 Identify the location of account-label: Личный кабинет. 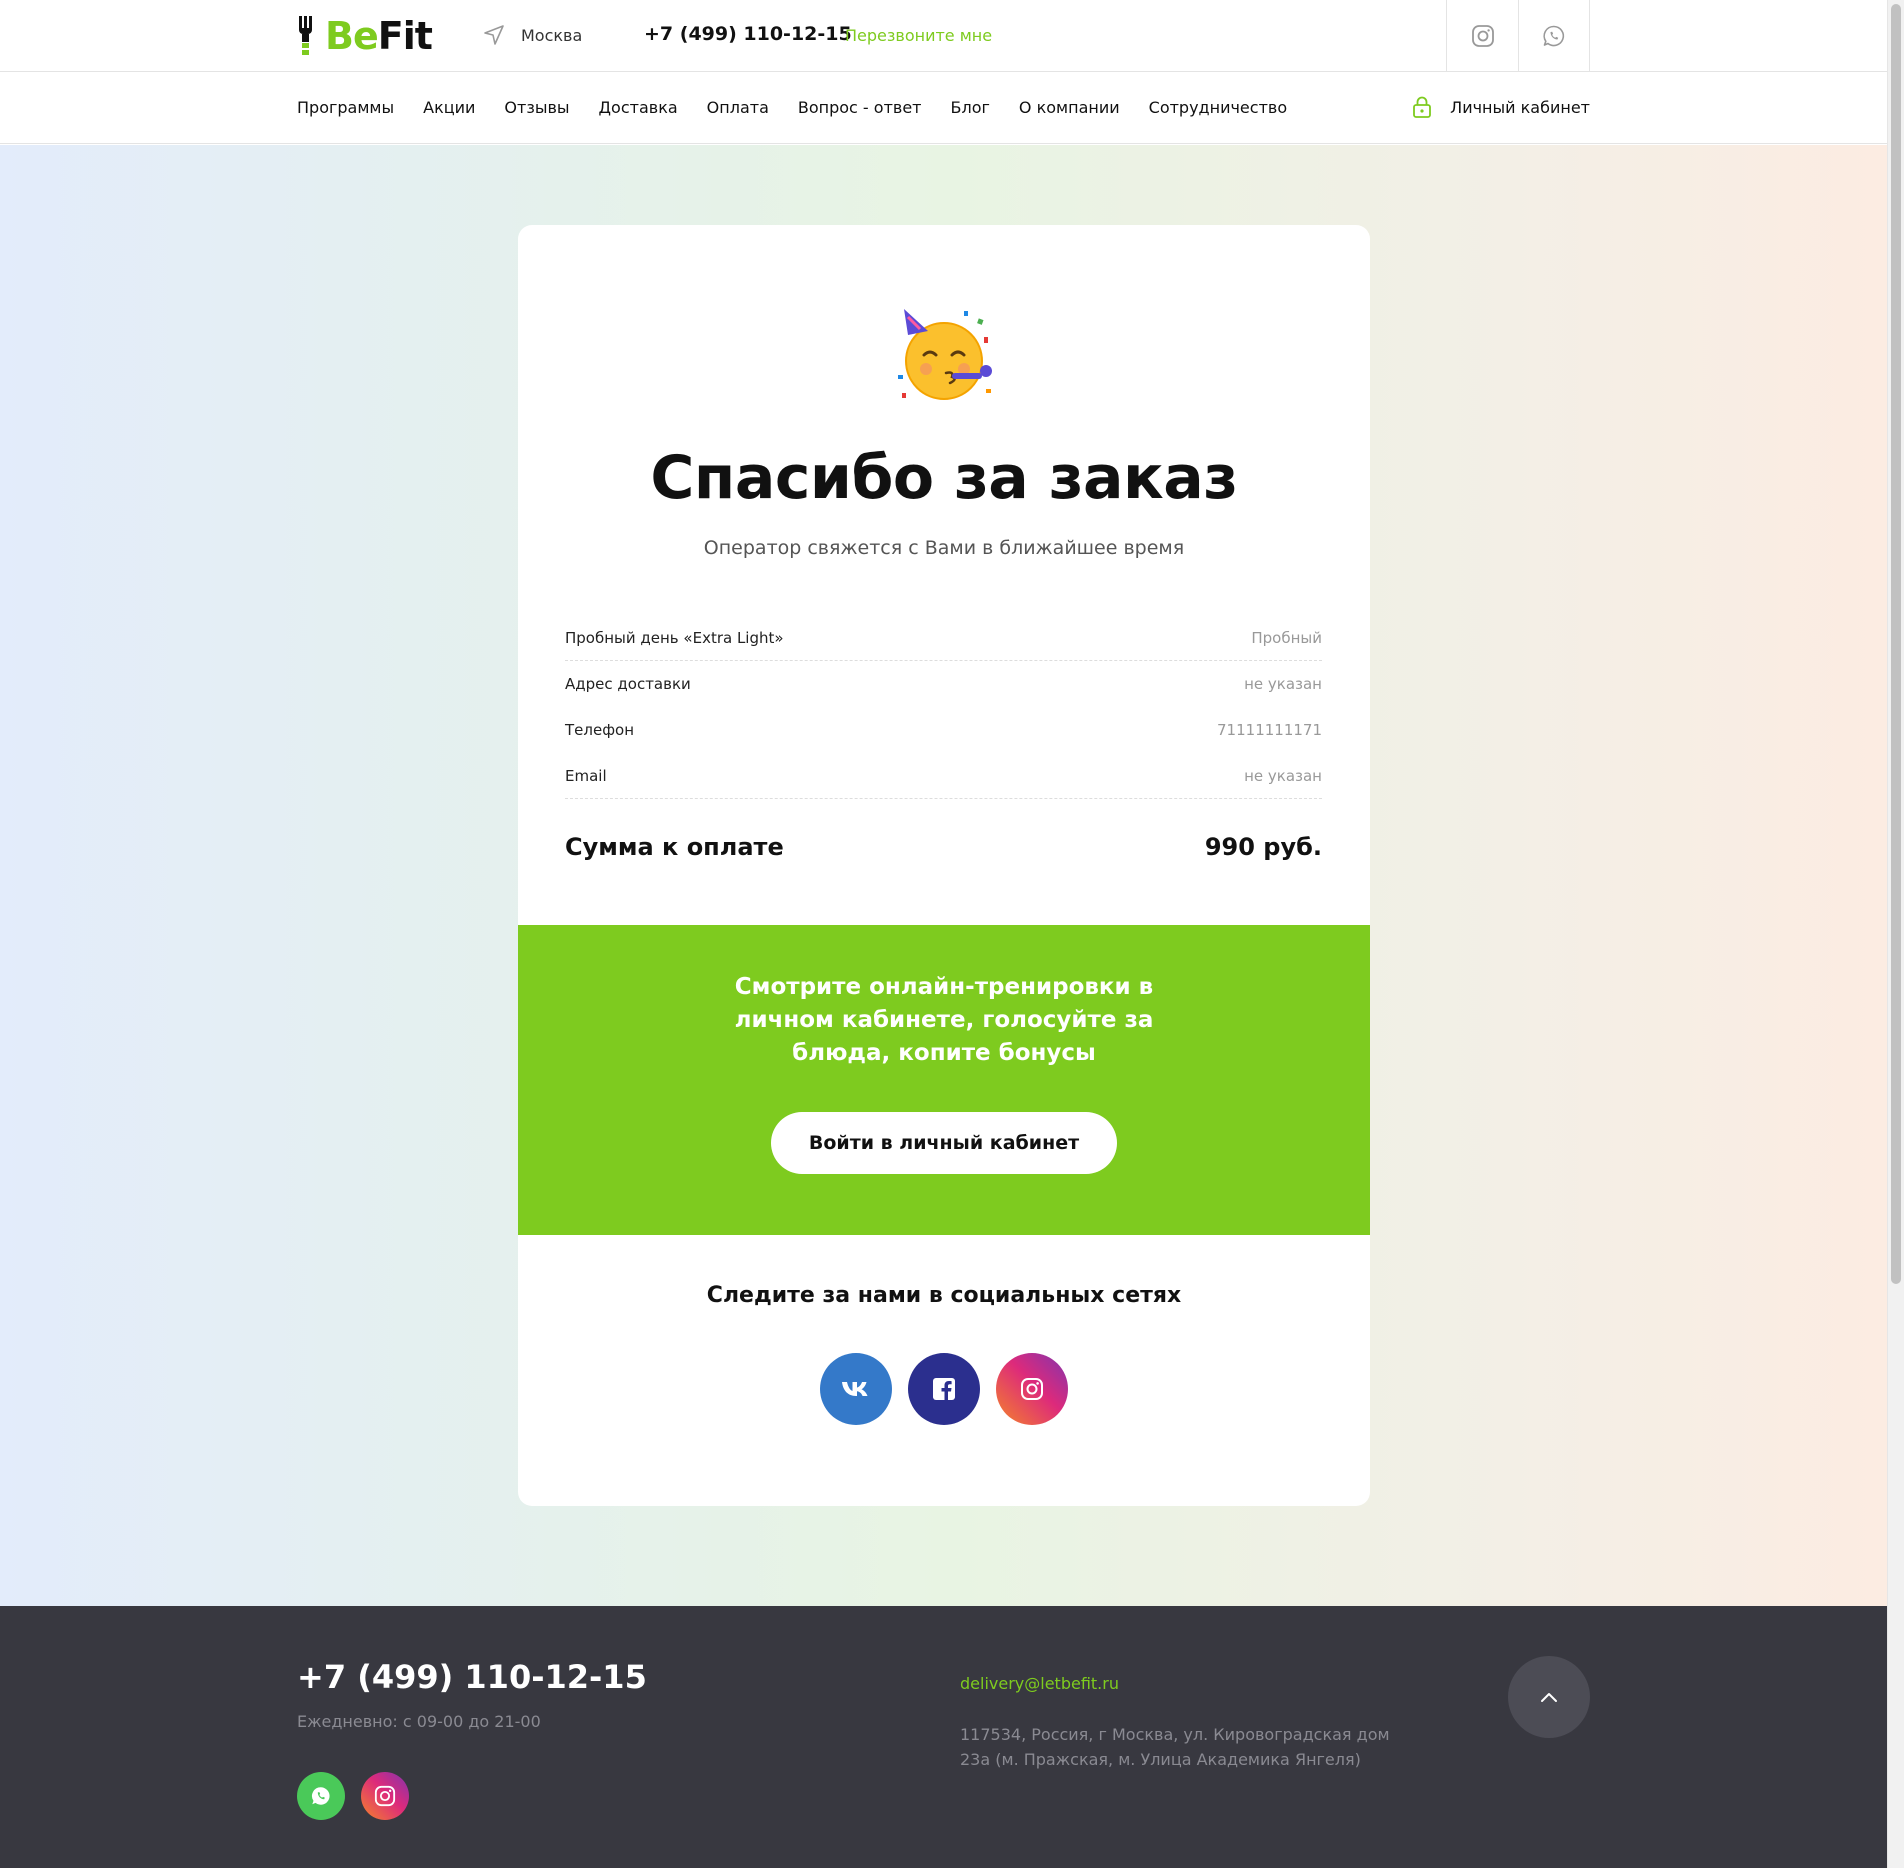
(1520, 107).